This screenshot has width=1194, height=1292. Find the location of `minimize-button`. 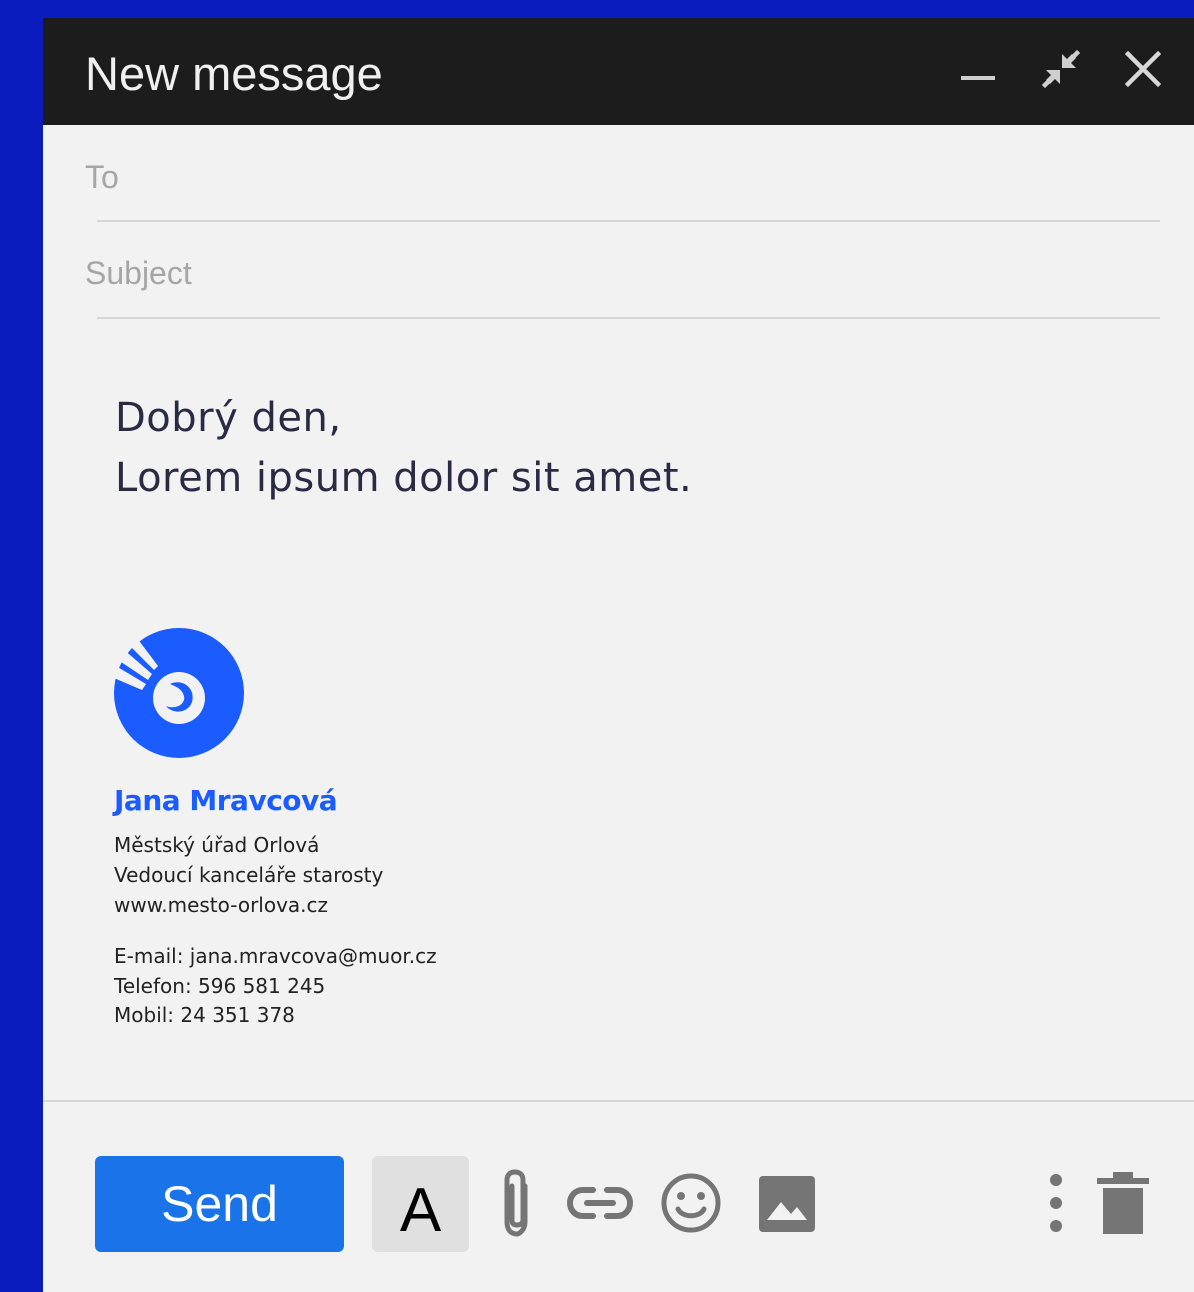

minimize-button is located at coordinates (979, 69).